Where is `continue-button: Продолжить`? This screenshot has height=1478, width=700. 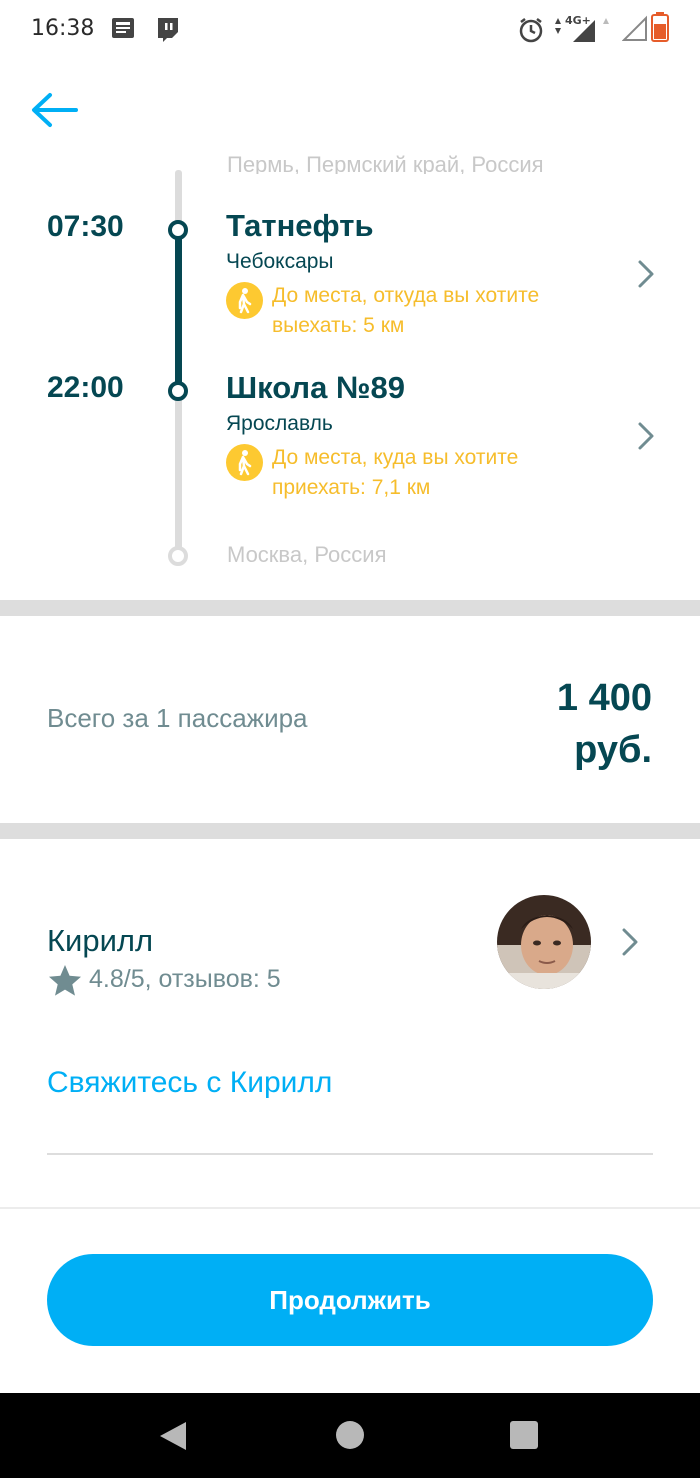
continue-button: Продолжить is located at coordinates (350, 1300).